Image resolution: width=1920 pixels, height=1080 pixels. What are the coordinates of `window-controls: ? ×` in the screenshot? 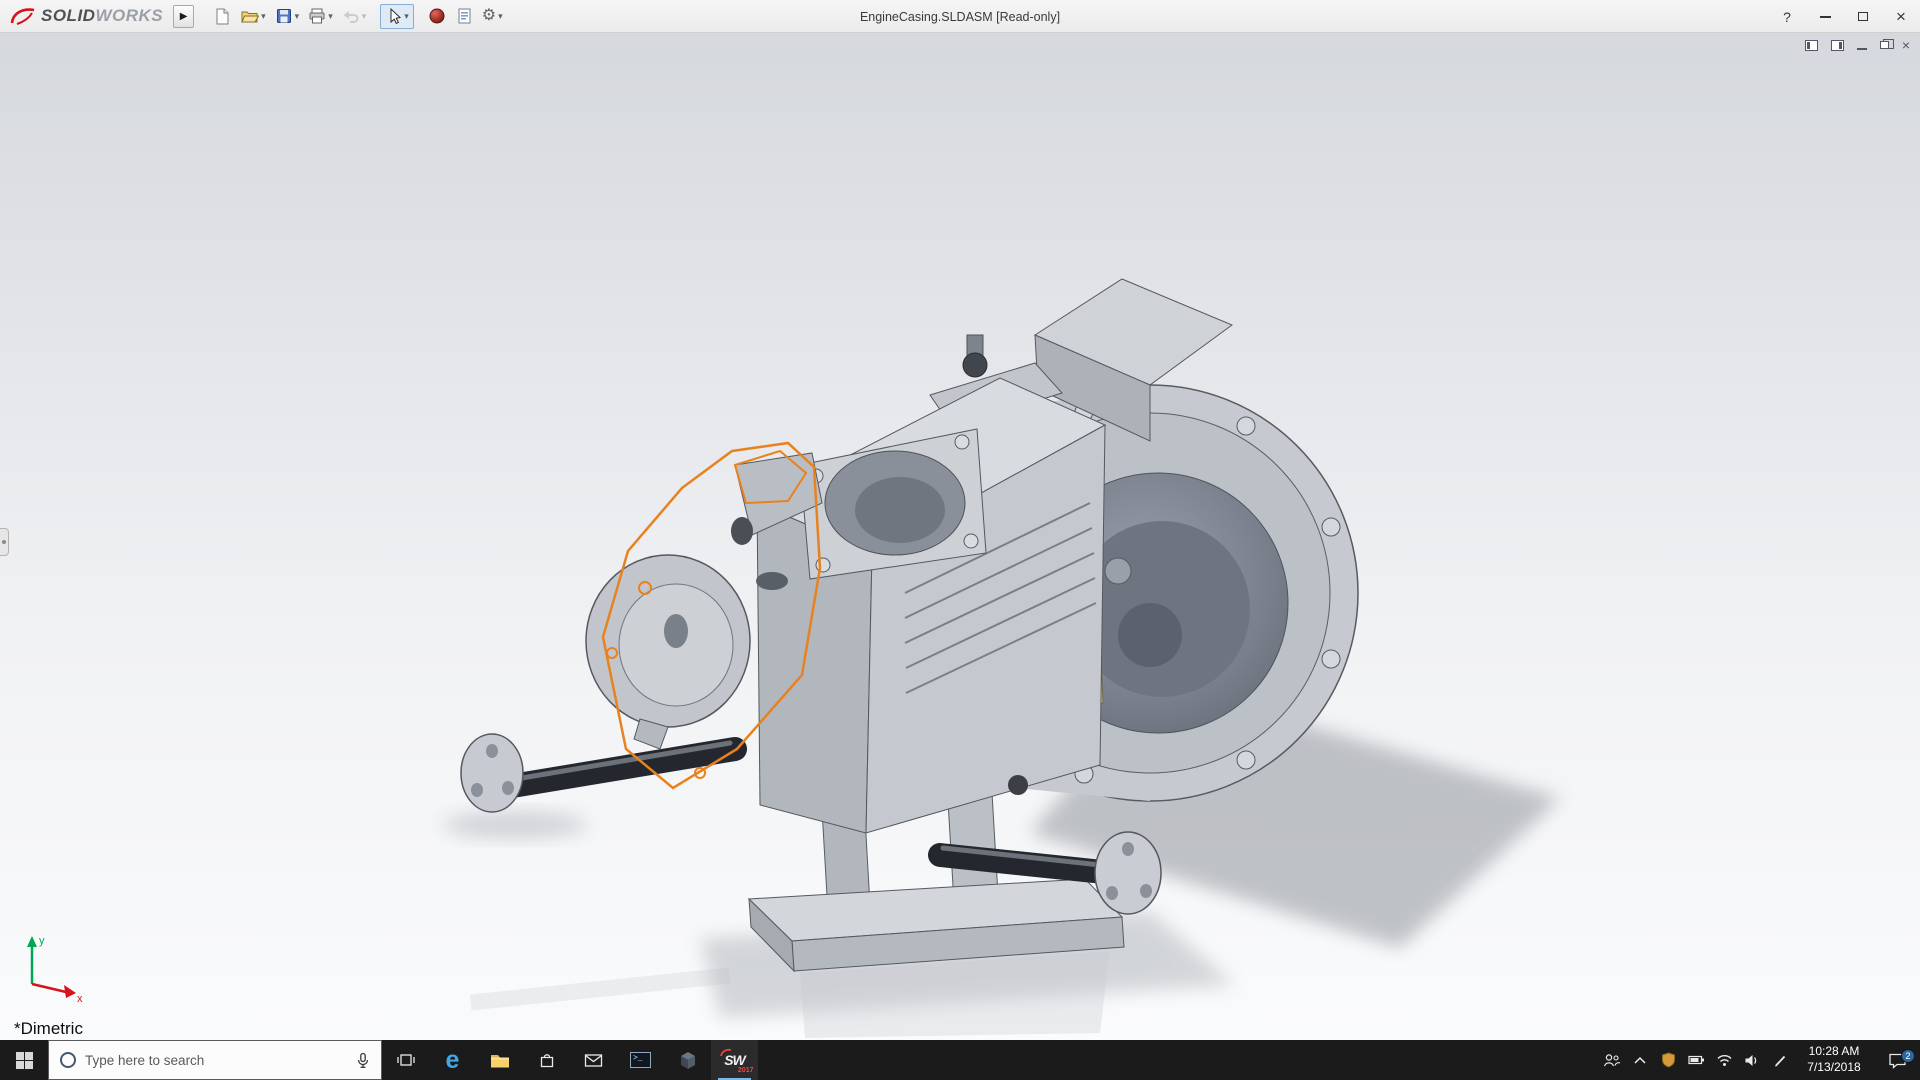 It's located at (1844, 16).